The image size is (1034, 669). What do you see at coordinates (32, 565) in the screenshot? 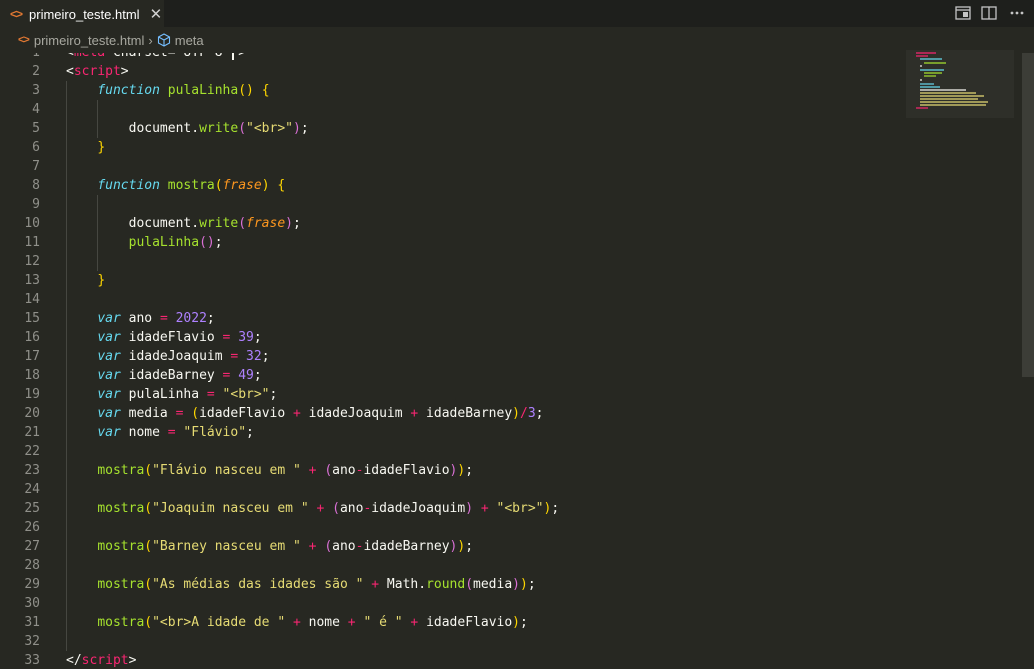
I see `line-number: 28` at bounding box center [32, 565].